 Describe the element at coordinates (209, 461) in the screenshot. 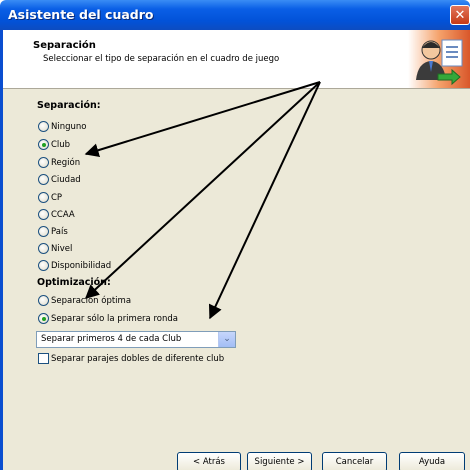

I see `back-button: < Atrás` at that location.